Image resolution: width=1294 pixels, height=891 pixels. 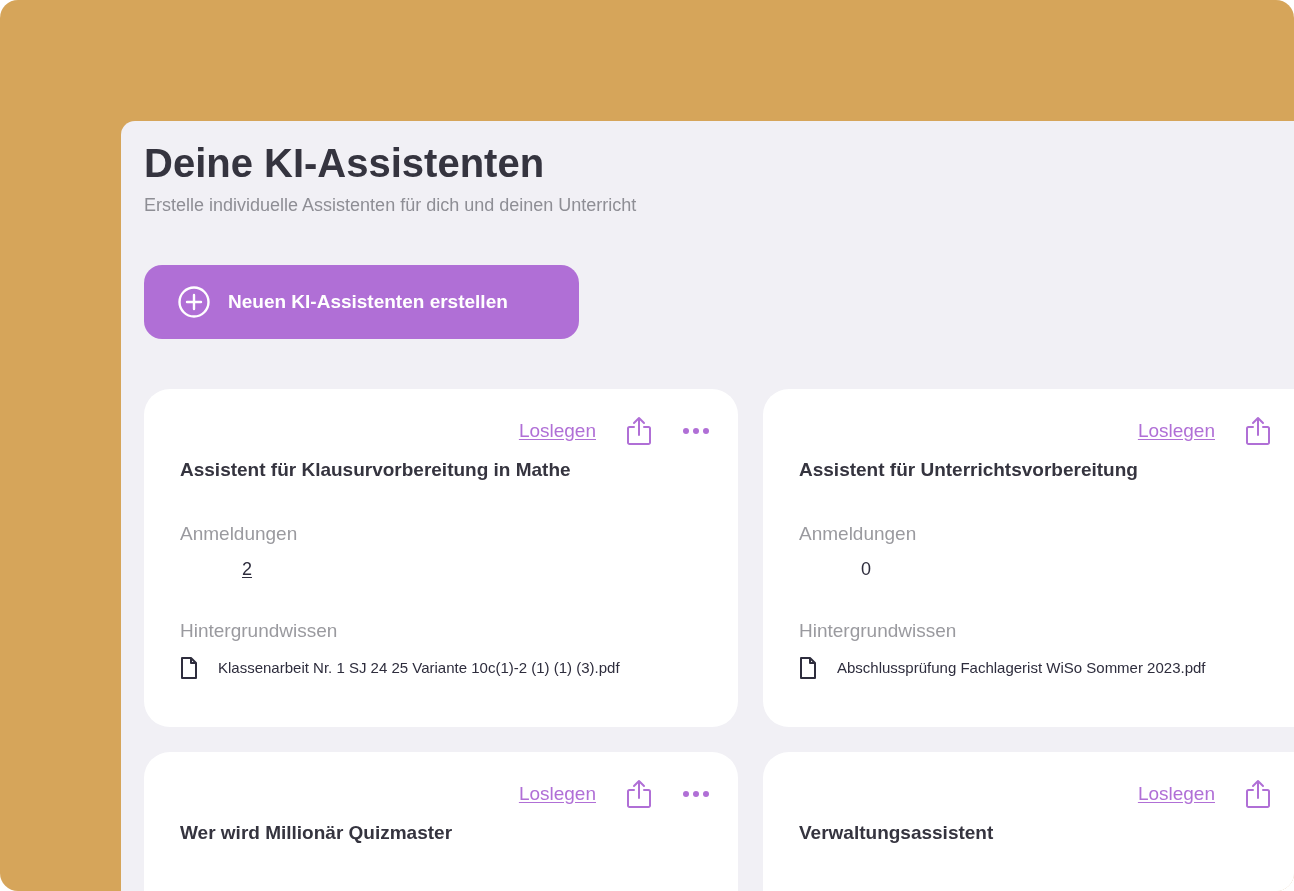 I want to click on page-subtitle: Erstelle individuelle Assistenten für dich und deinen Unterricht, so click(x=391, y=205).